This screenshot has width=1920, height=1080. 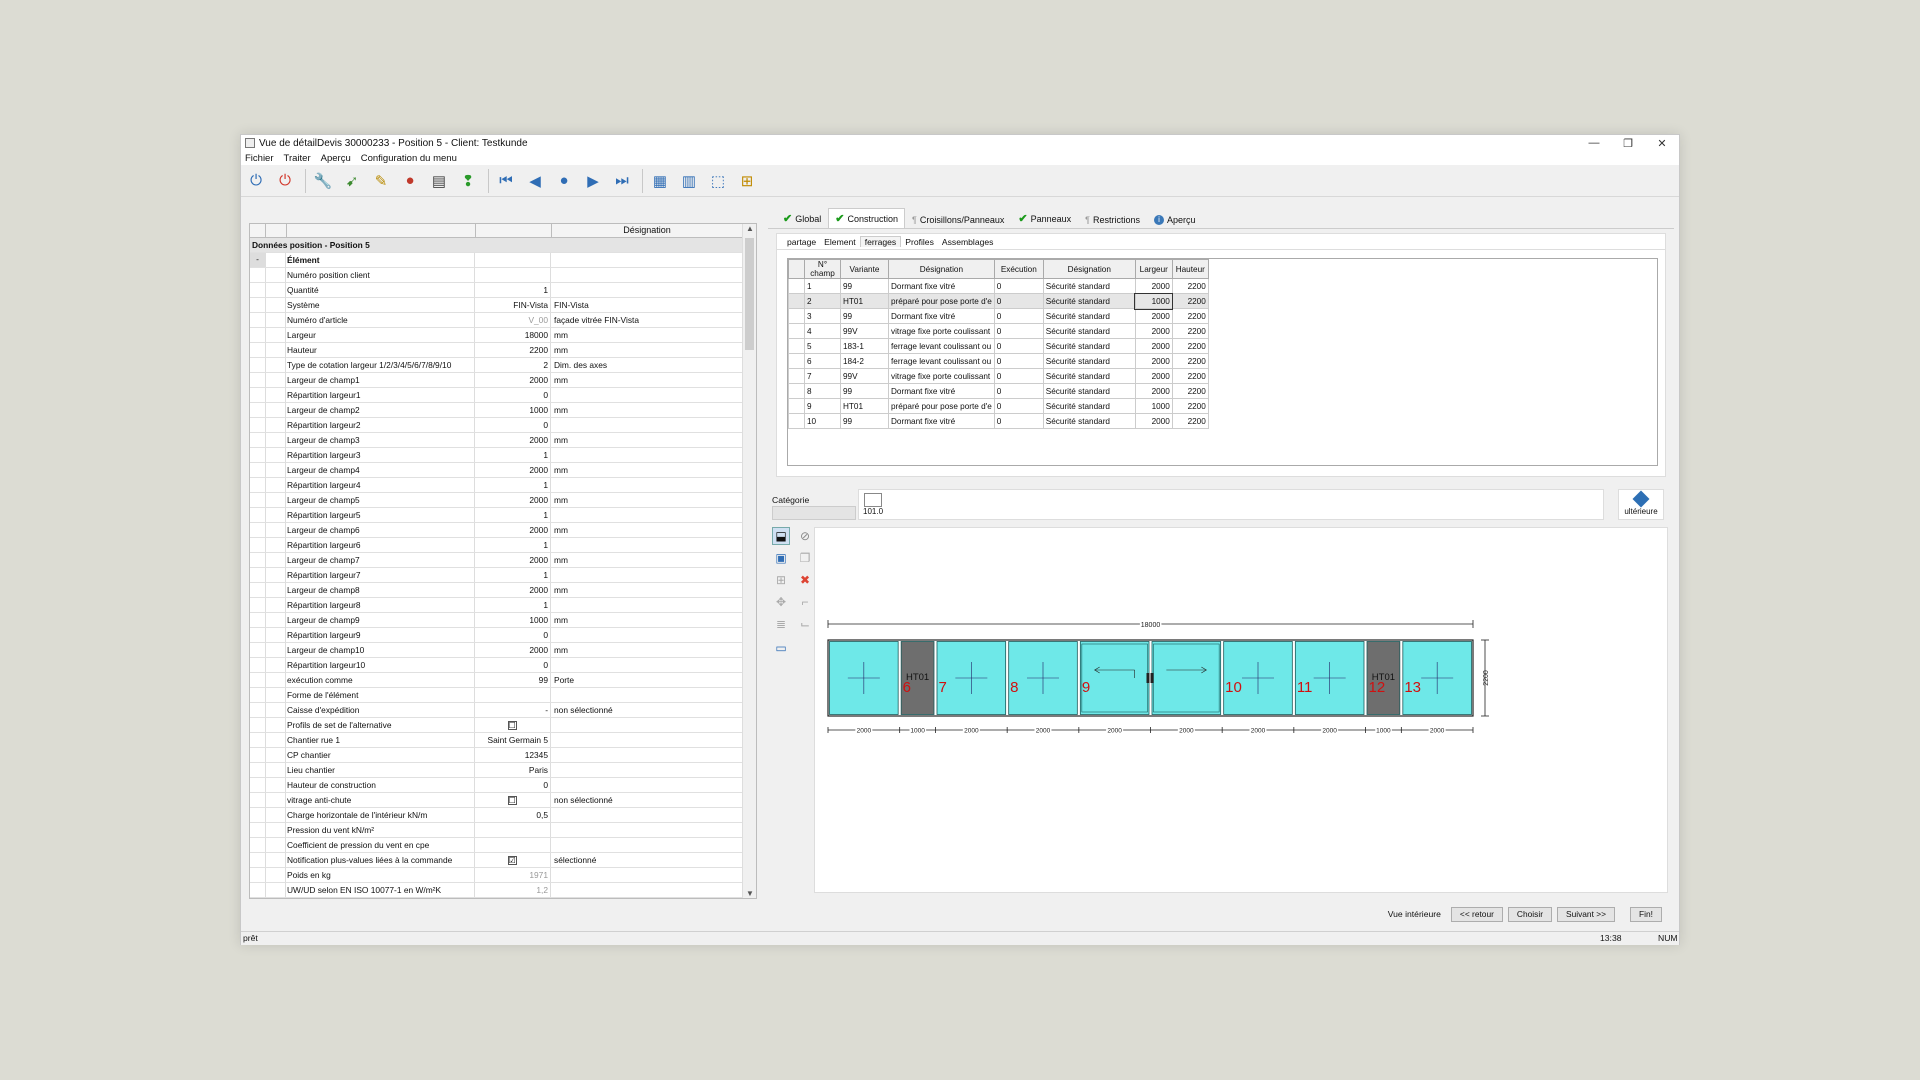 I want to click on property-row: Pression du vent kN/m², so click(x=503, y=830).